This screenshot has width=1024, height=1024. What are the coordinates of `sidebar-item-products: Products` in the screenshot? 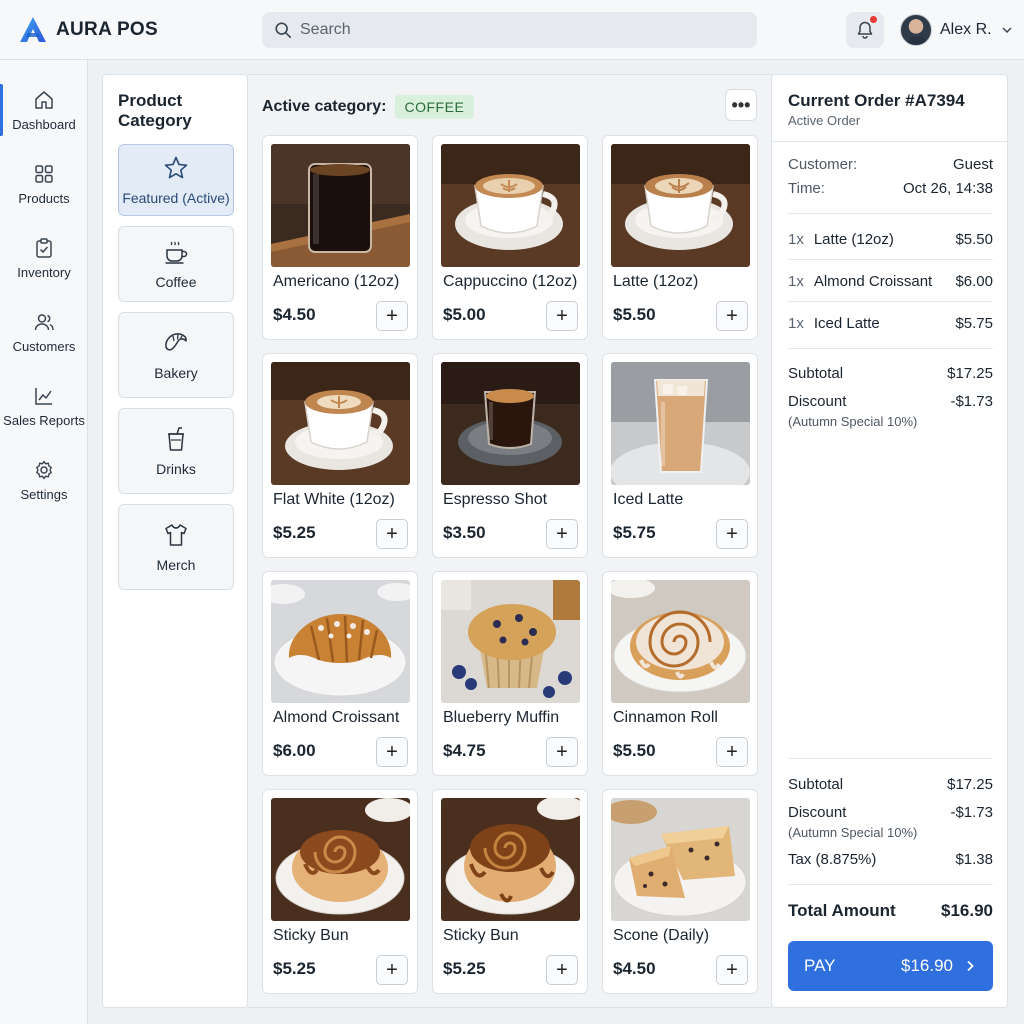 It's located at (44, 184).